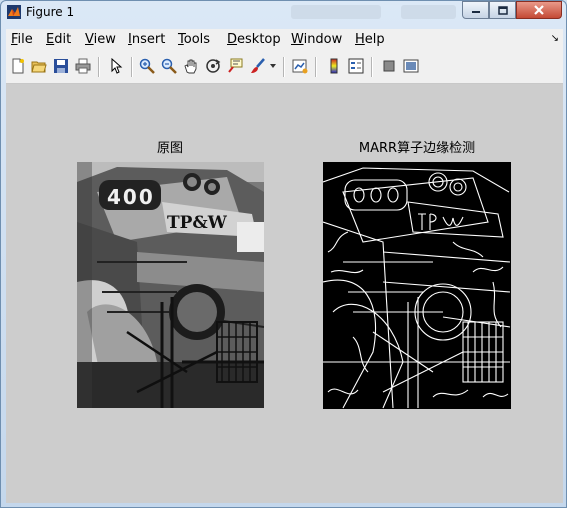 The image size is (567, 508). I want to click on zoom-in-icon, so click(147, 66).